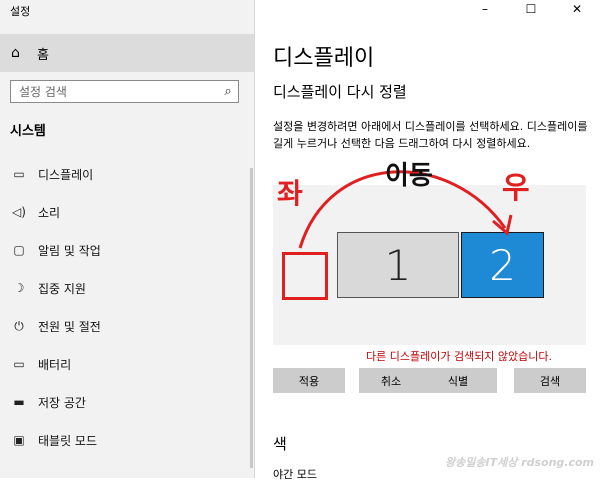 The width and height of the screenshot is (600, 482). Describe the element at coordinates (516, 188) in the screenshot. I see `annotation-right-label: 우` at that location.